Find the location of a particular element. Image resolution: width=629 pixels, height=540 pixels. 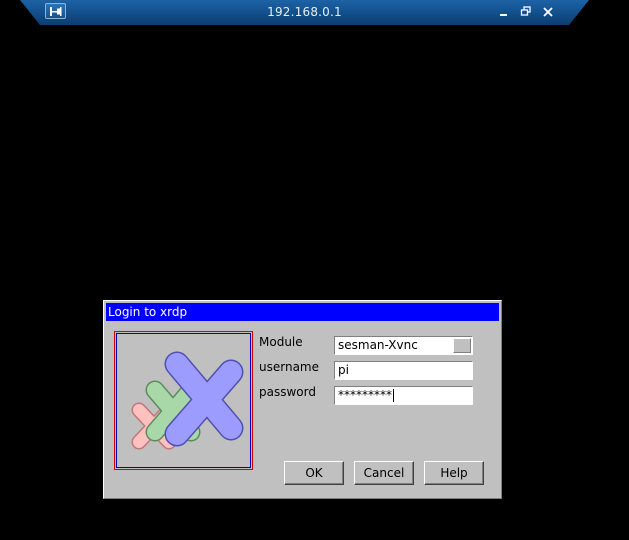

connection-bar: 192.168.0.1 is located at coordinates (304, 12).